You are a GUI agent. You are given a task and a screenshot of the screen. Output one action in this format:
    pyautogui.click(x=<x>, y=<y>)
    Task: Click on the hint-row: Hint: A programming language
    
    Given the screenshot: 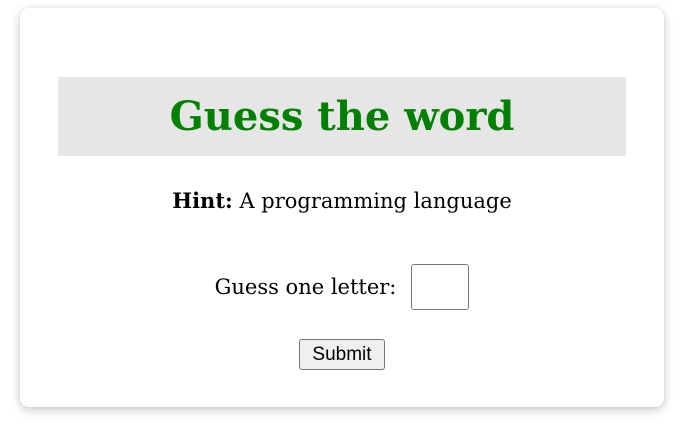 What is the action you would take?
    pyautogui.click(x=342, y=200)
    